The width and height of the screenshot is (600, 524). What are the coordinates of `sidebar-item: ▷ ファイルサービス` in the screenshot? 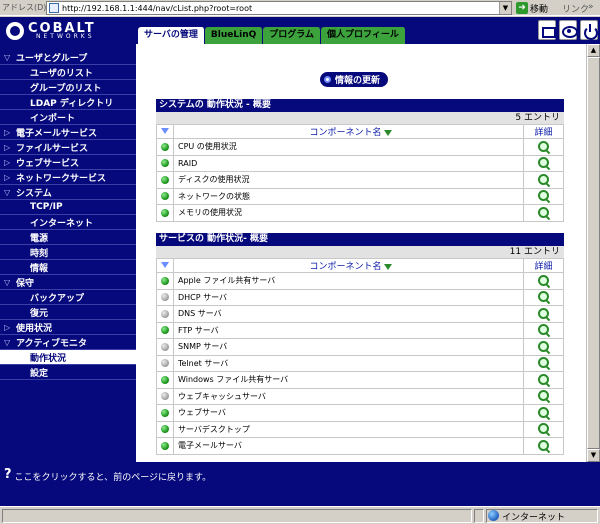 It's located at (68, 147).